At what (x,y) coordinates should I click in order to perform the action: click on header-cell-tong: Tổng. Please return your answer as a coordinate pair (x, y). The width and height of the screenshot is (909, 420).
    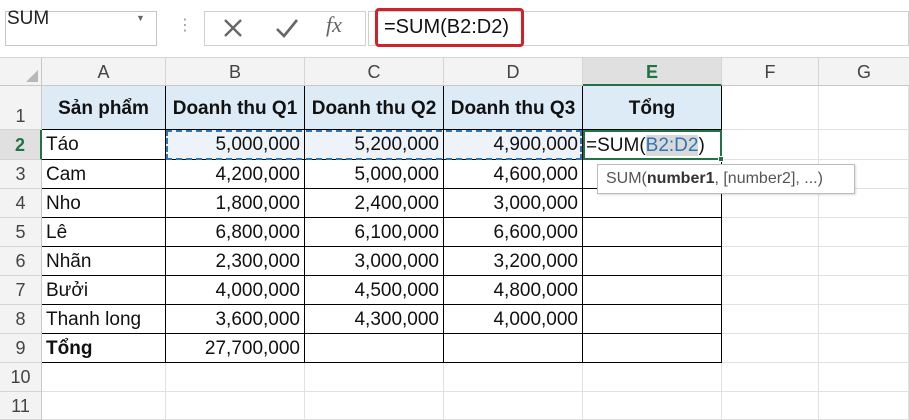
    Looking at the image, I should click on (652, 108).